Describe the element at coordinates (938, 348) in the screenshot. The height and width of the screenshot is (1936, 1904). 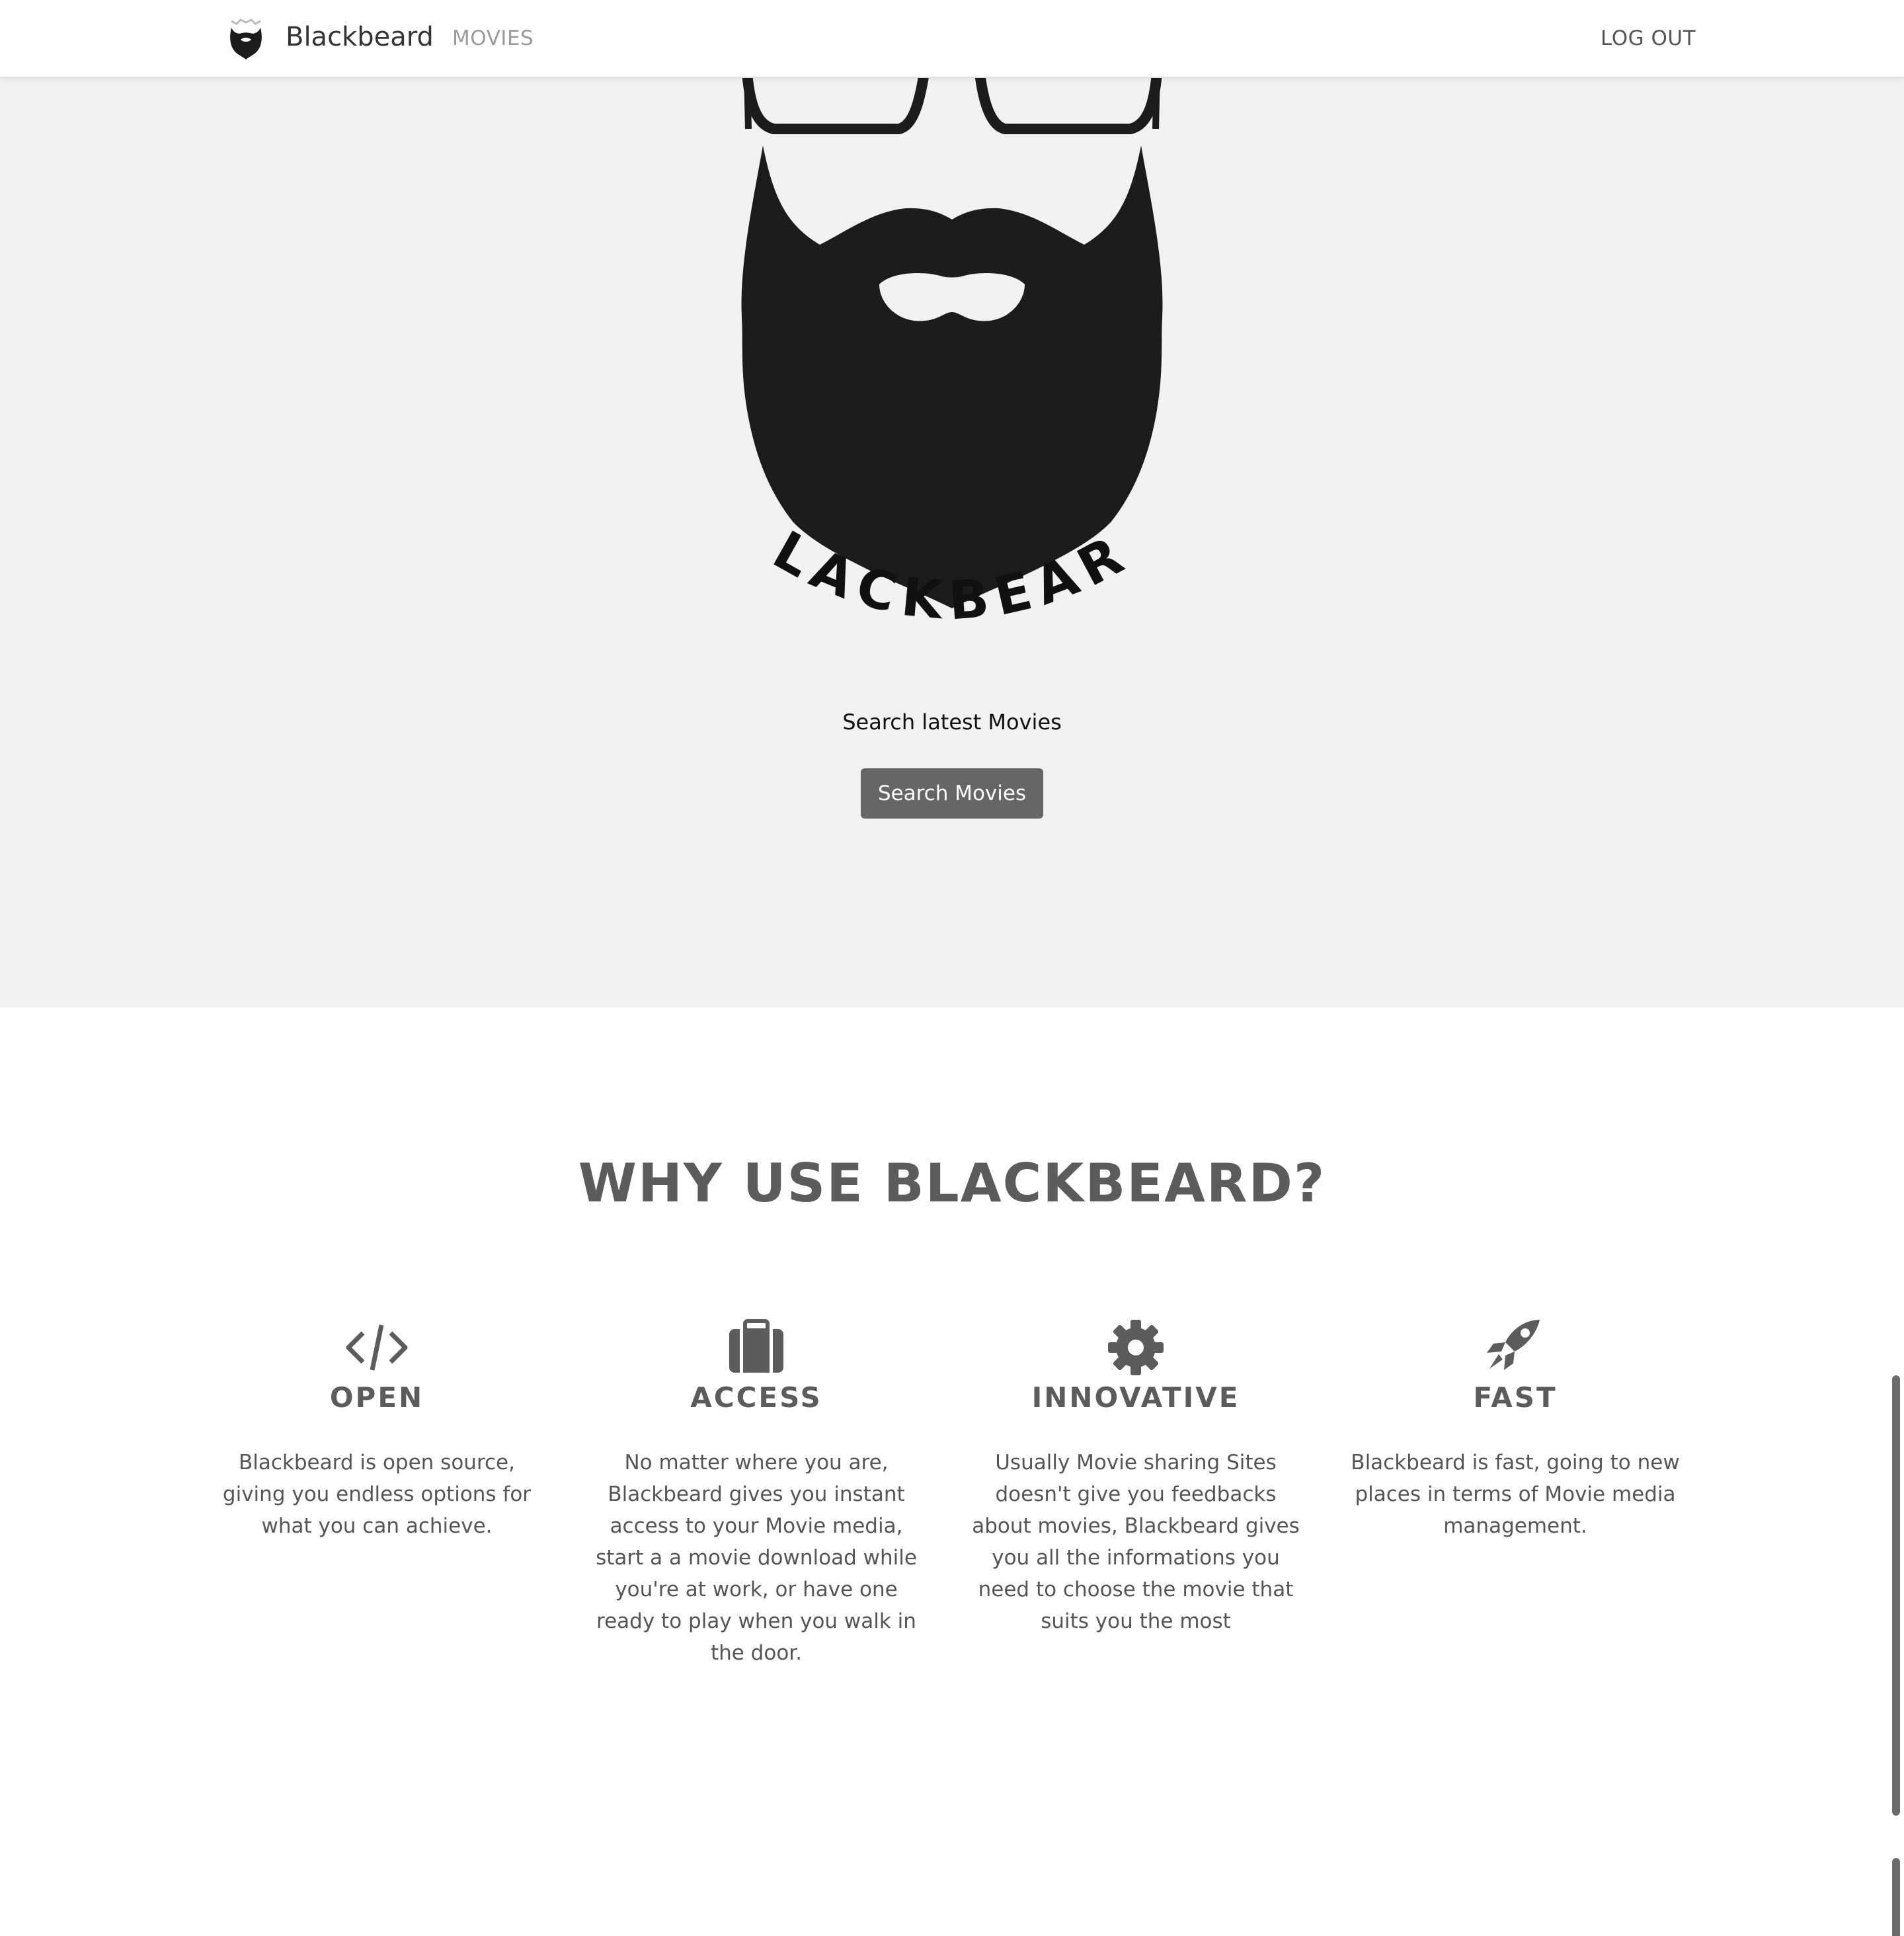
I see `blackbeard-logo: BLACKBEARD` at that location.